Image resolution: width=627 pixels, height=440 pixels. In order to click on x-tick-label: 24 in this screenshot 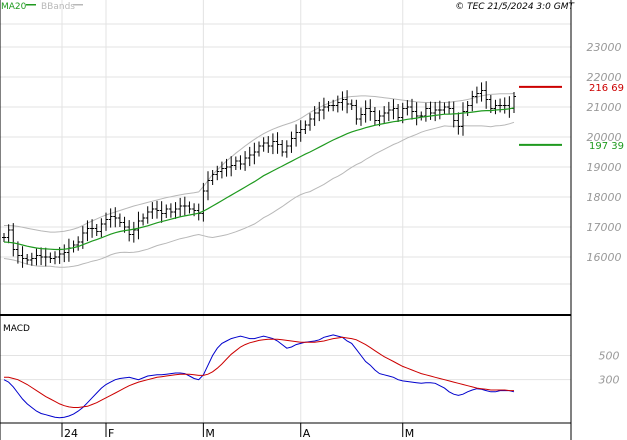, I will do `click(71, 433)`.